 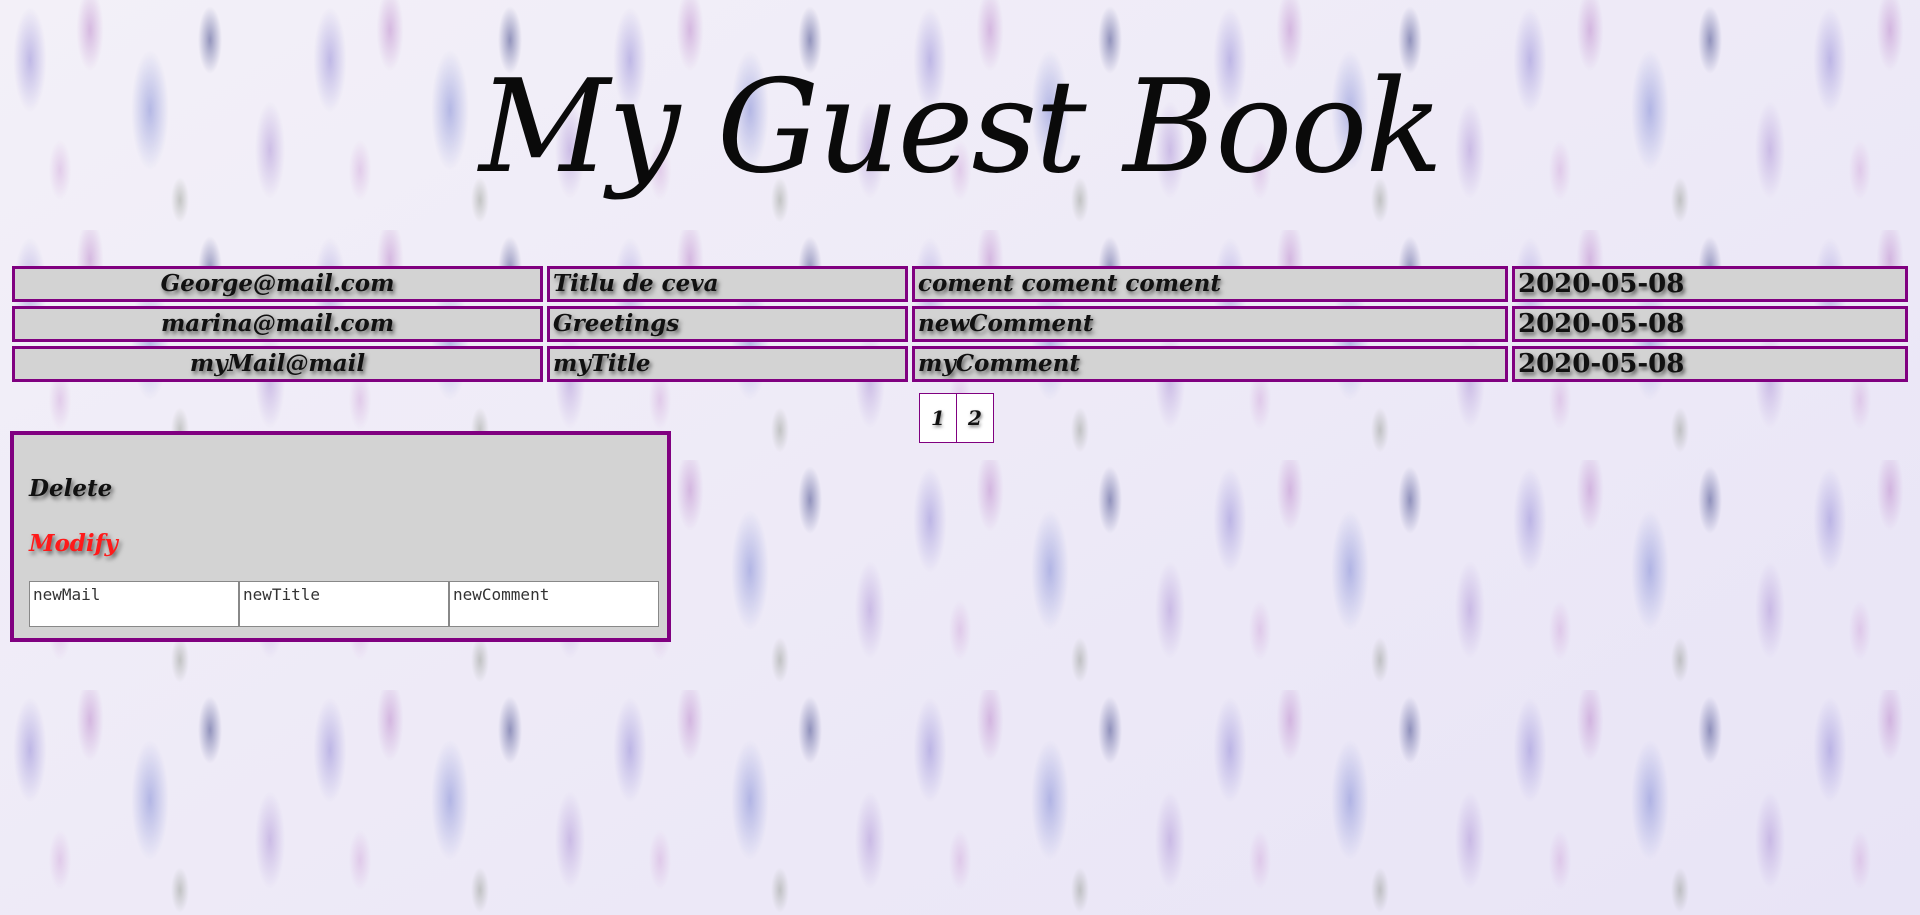 I want to click on entry-title: Greetings, so click(x=727, y=324).